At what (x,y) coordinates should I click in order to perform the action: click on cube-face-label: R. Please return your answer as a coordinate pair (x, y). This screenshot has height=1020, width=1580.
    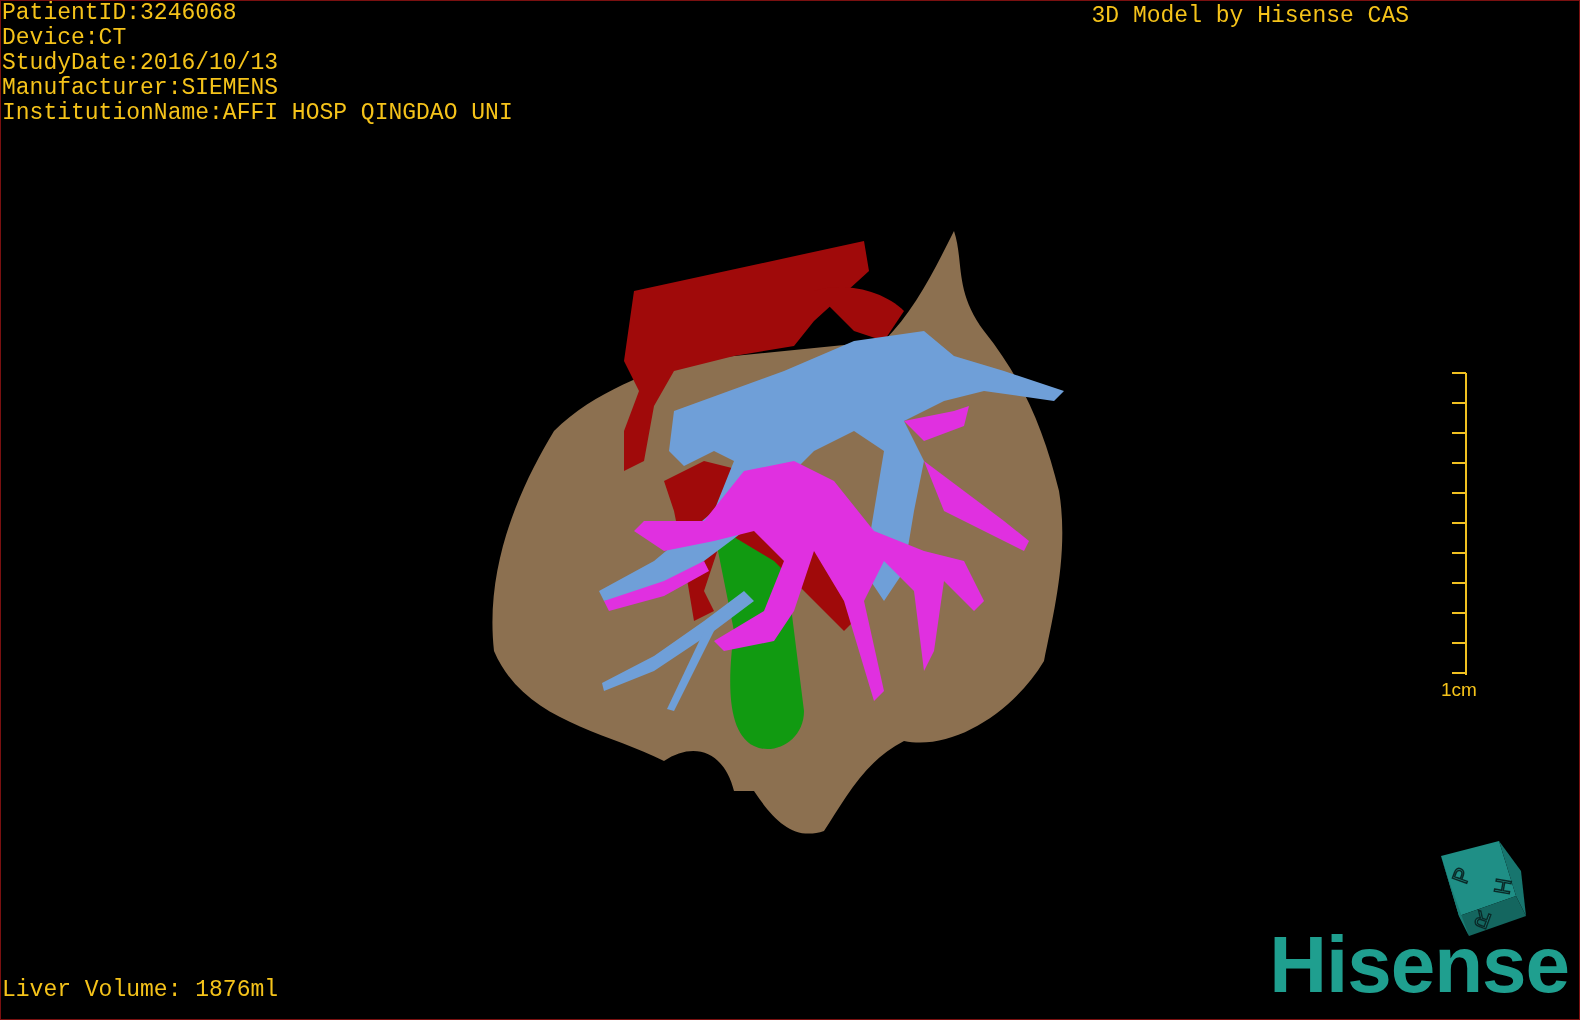
    Looking at the image, I should click on (1482, 920).